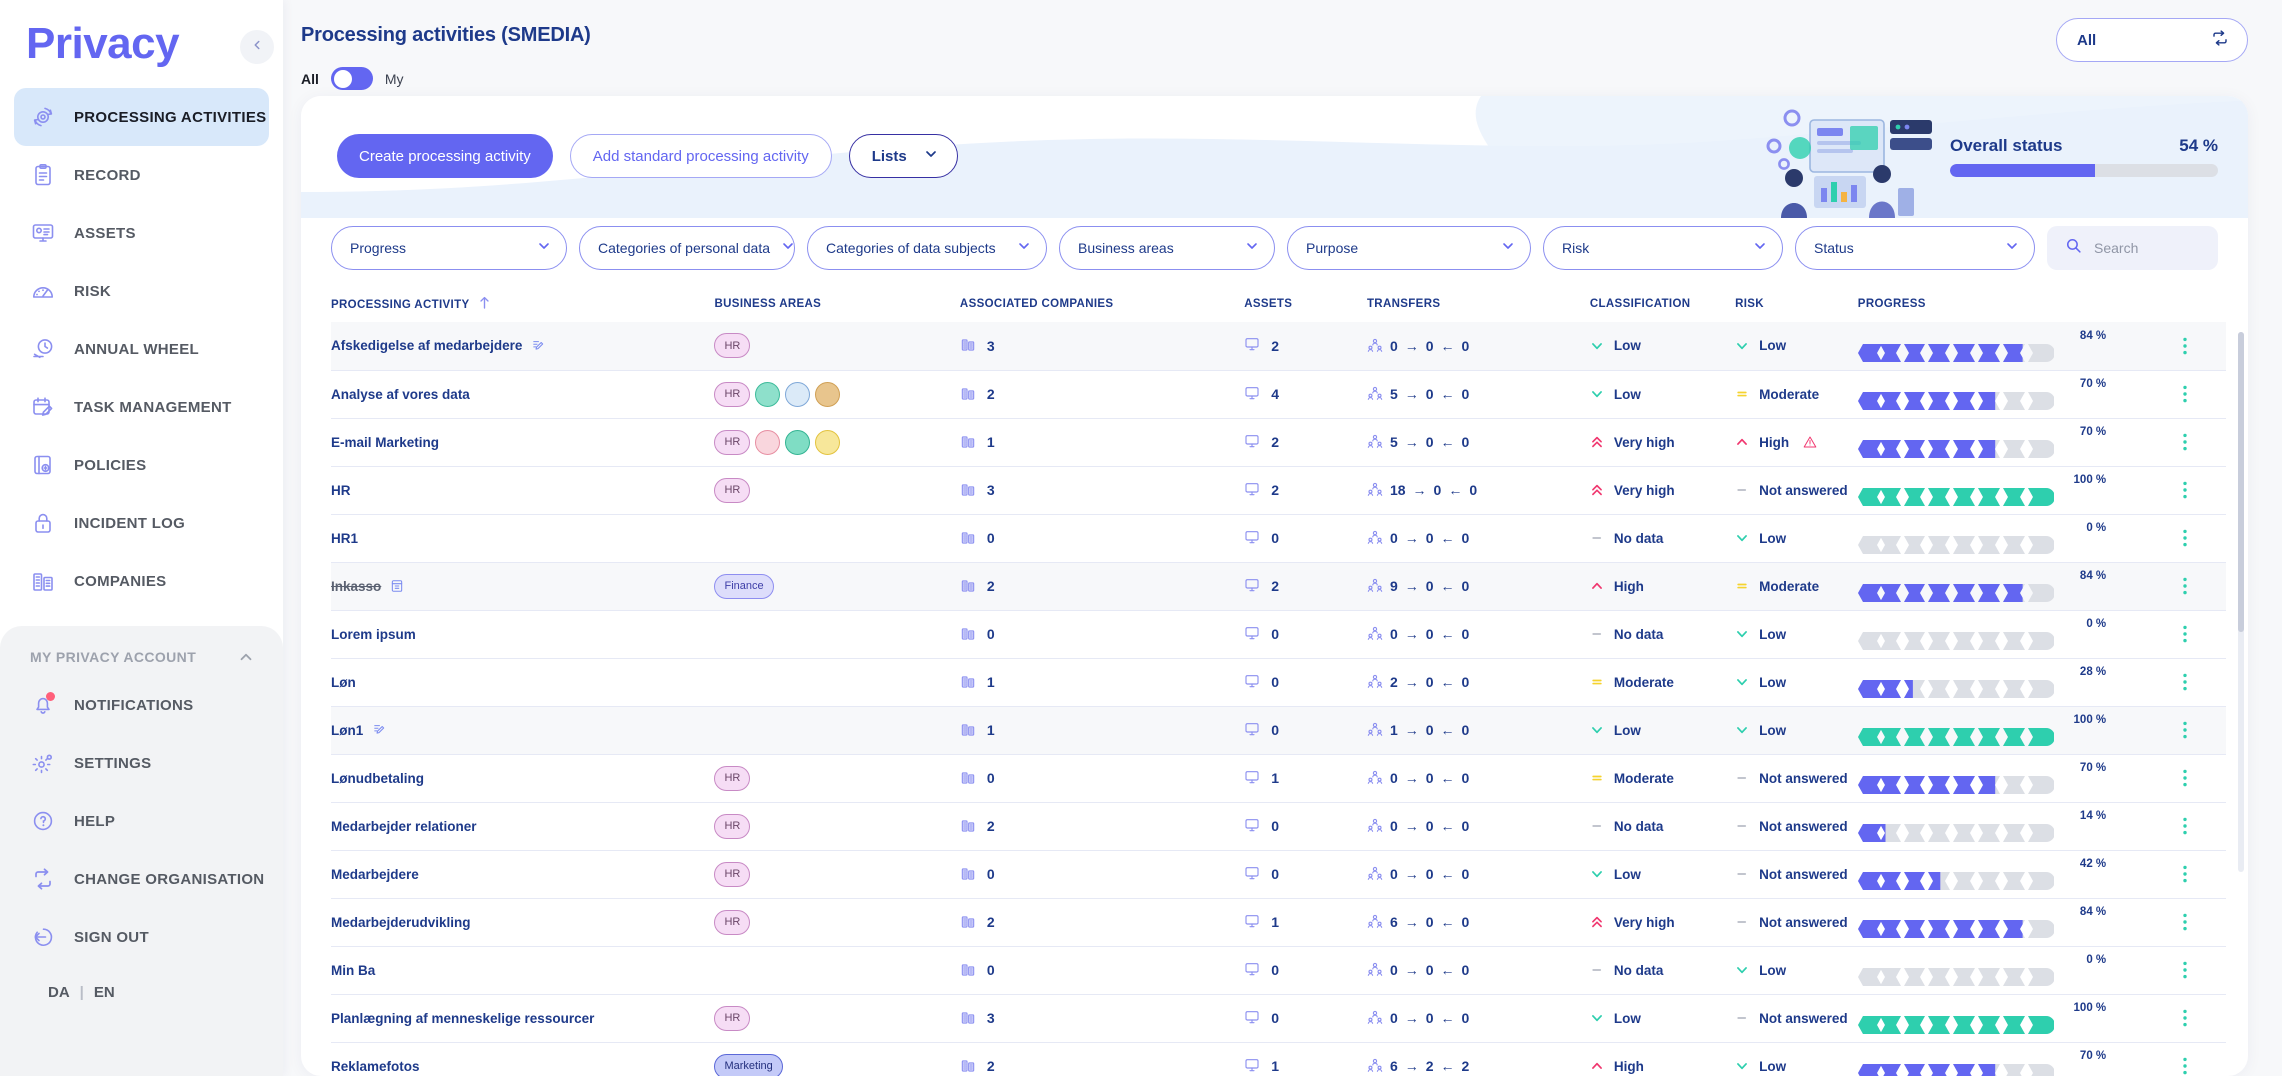 This screenshot has width=2282, height=1076. I want to click on filter-progress: Progress, so click(449, 248).